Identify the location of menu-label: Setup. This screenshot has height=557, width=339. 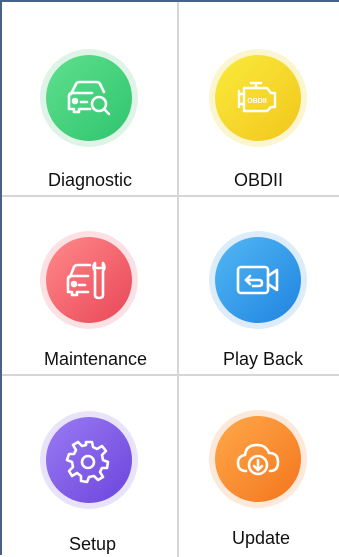
(93, 544).